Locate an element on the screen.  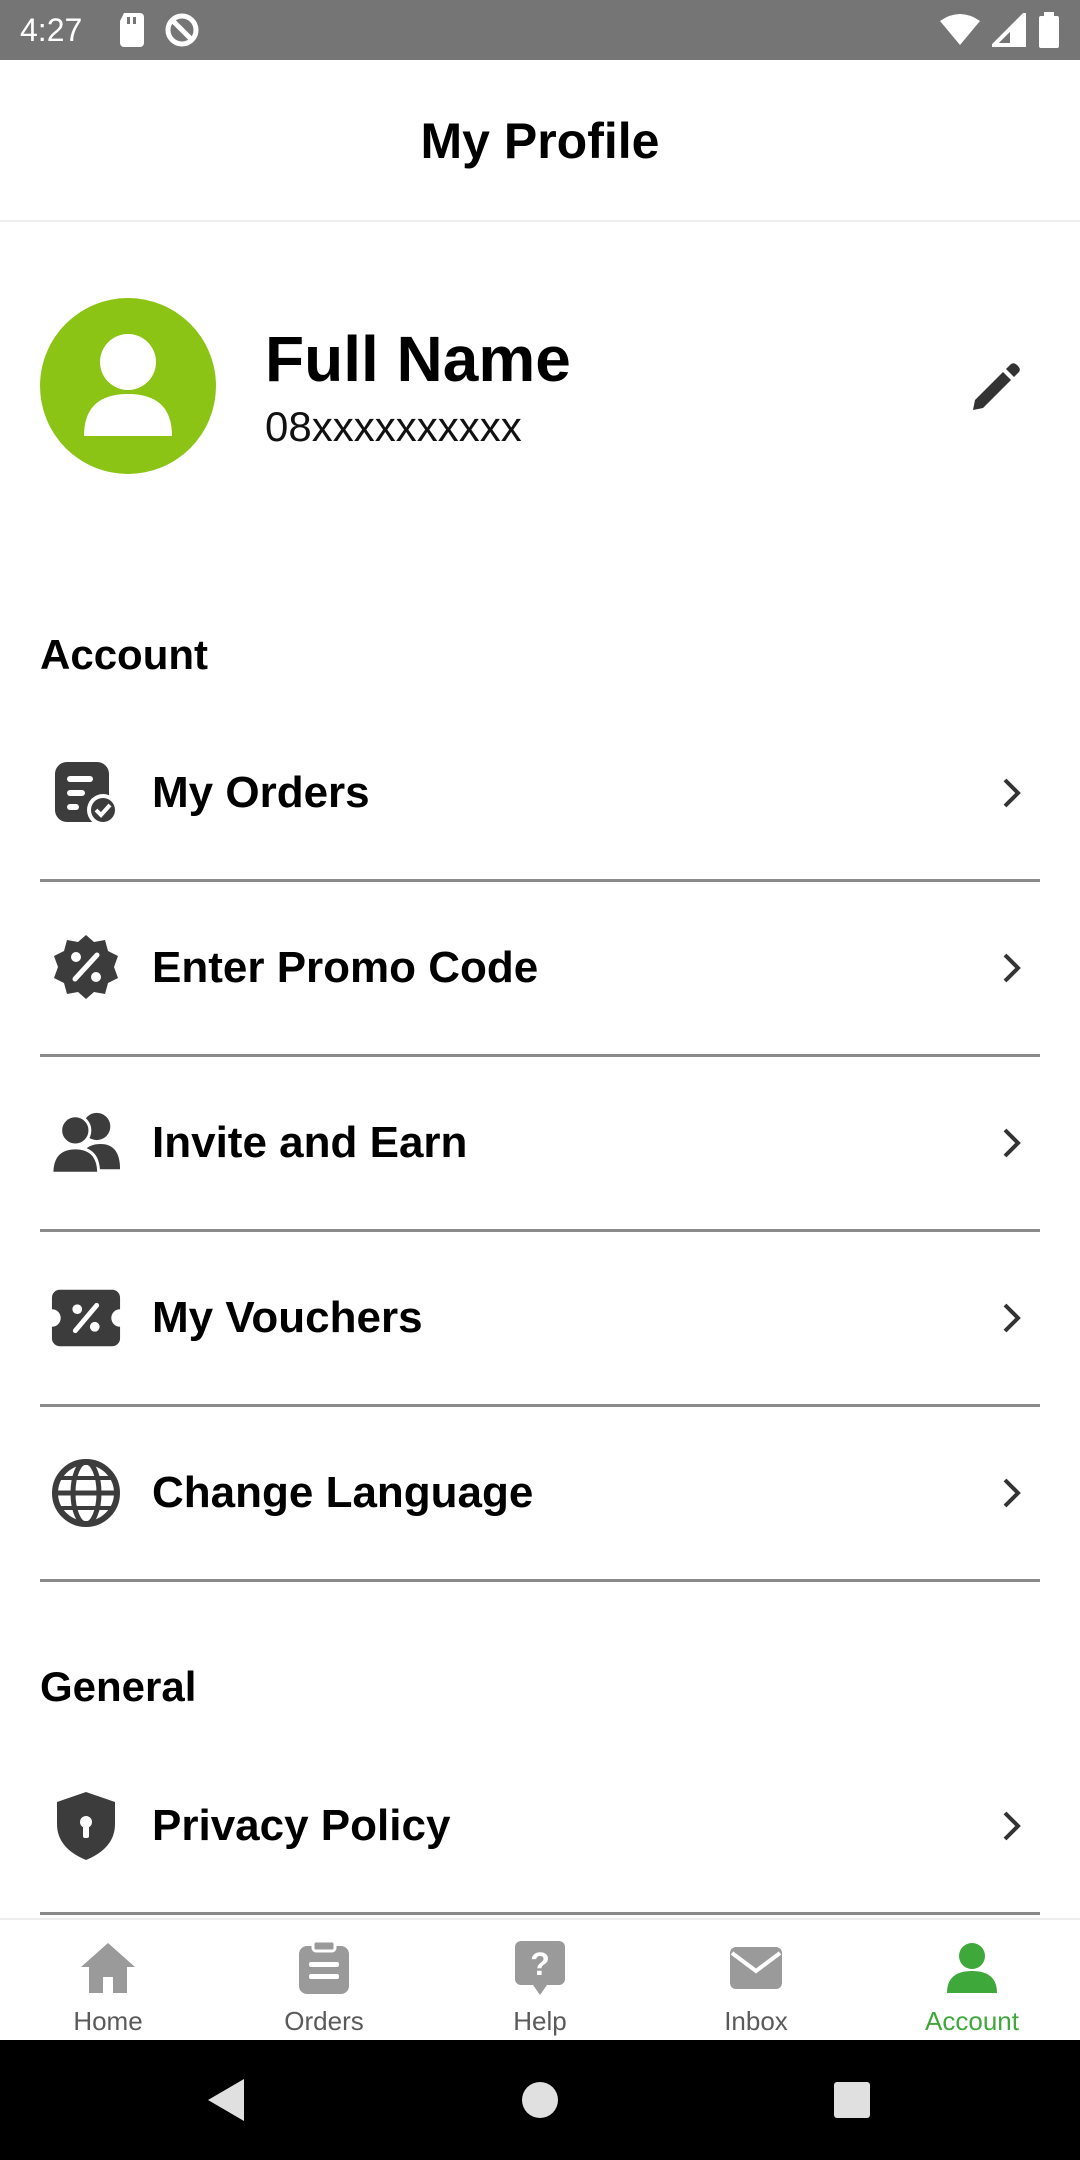
page-title: My Profile is located at coordinates (540, 141).